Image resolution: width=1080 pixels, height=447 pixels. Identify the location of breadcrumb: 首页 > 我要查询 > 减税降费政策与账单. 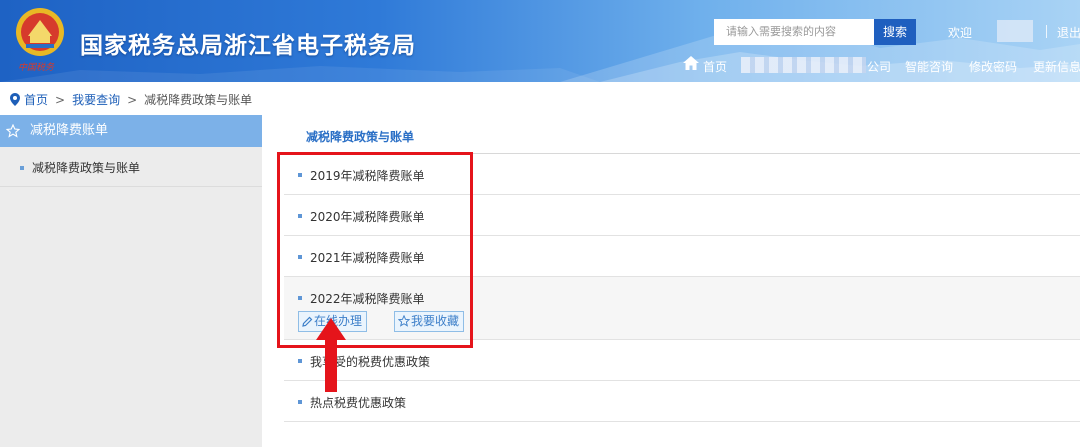
(131, 99).